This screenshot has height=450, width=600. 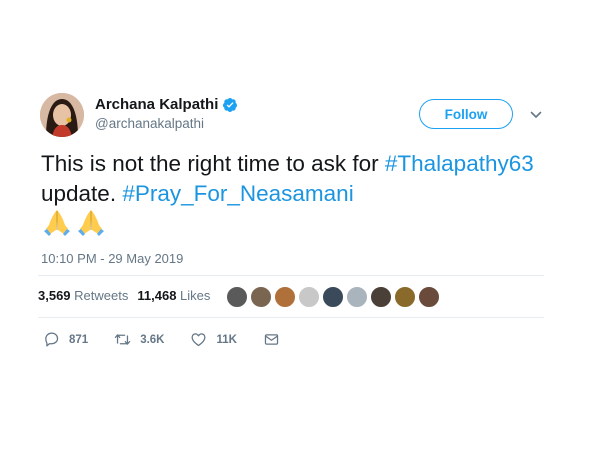 I want to click on heart-icon, so click(x=198, y=340).